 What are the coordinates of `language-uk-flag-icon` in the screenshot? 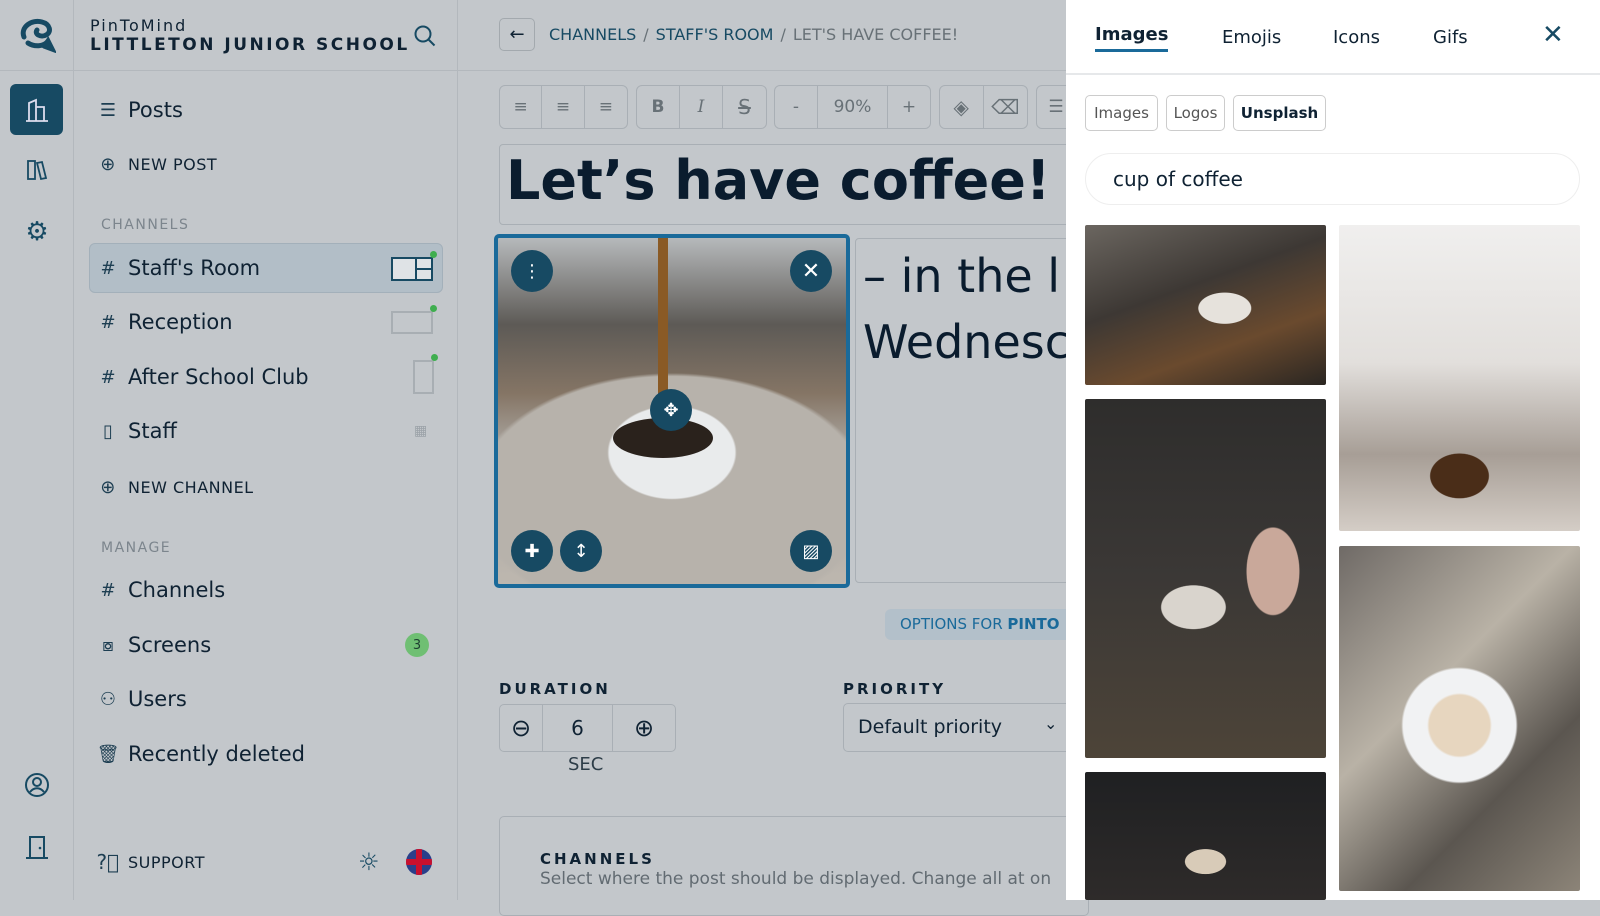 It's located at (419, 862).